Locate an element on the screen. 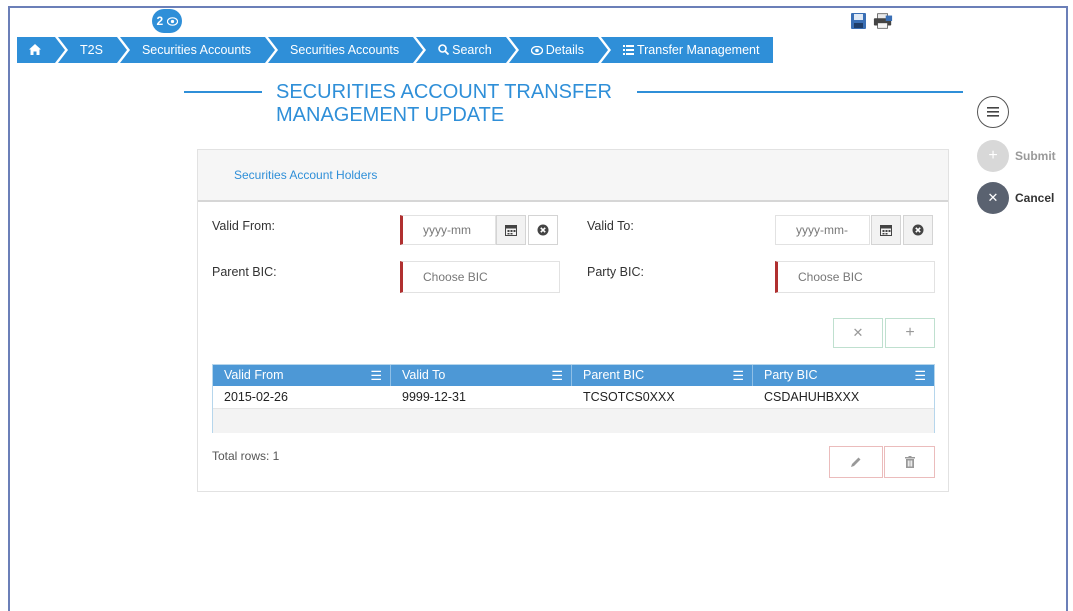 This screenshot has width=1073, height=611. edit-row-button is located at coordinates (856, 462).